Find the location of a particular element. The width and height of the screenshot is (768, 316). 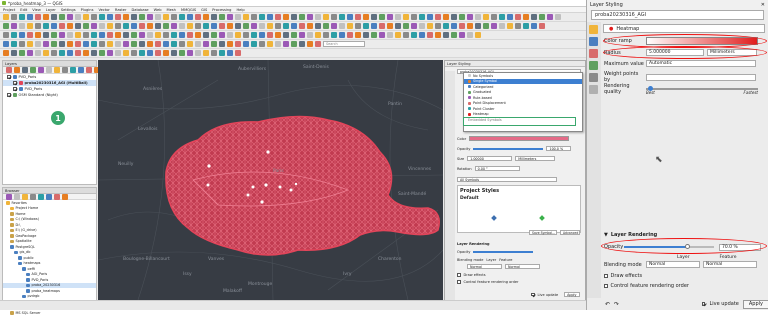

control-order-checkbox is located at coordinates (606, 286).